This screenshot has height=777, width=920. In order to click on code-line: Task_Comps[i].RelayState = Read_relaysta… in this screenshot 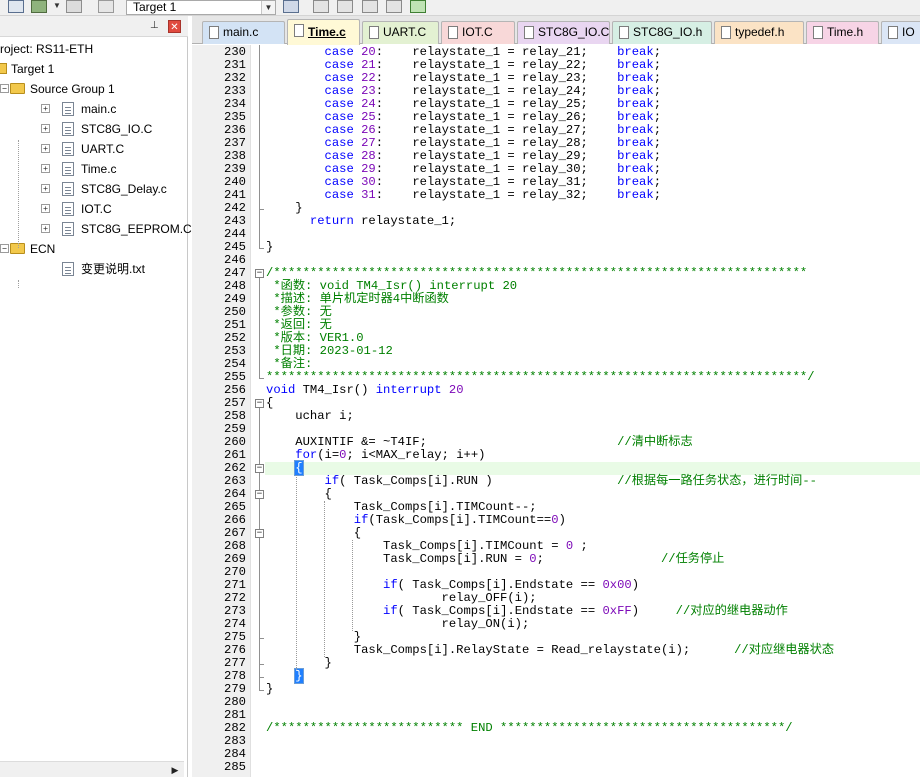, I will do `click(550, 650)`.